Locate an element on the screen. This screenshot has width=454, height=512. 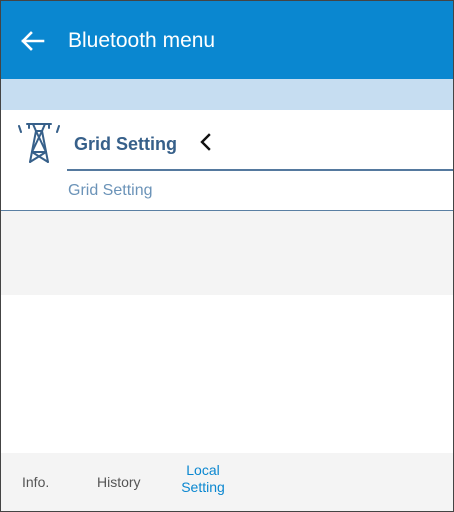
tab-local-setting: Local Setting is located at coordinates (203, 479).